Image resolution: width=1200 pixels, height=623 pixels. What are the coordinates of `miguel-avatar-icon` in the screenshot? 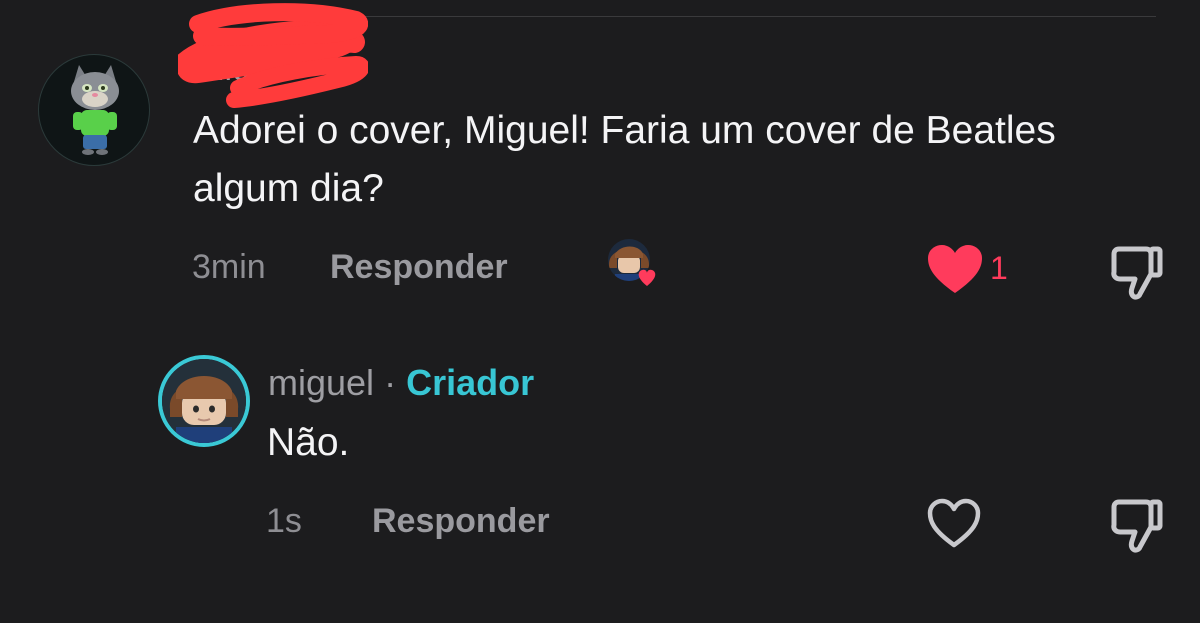 It's located at (204, 401).